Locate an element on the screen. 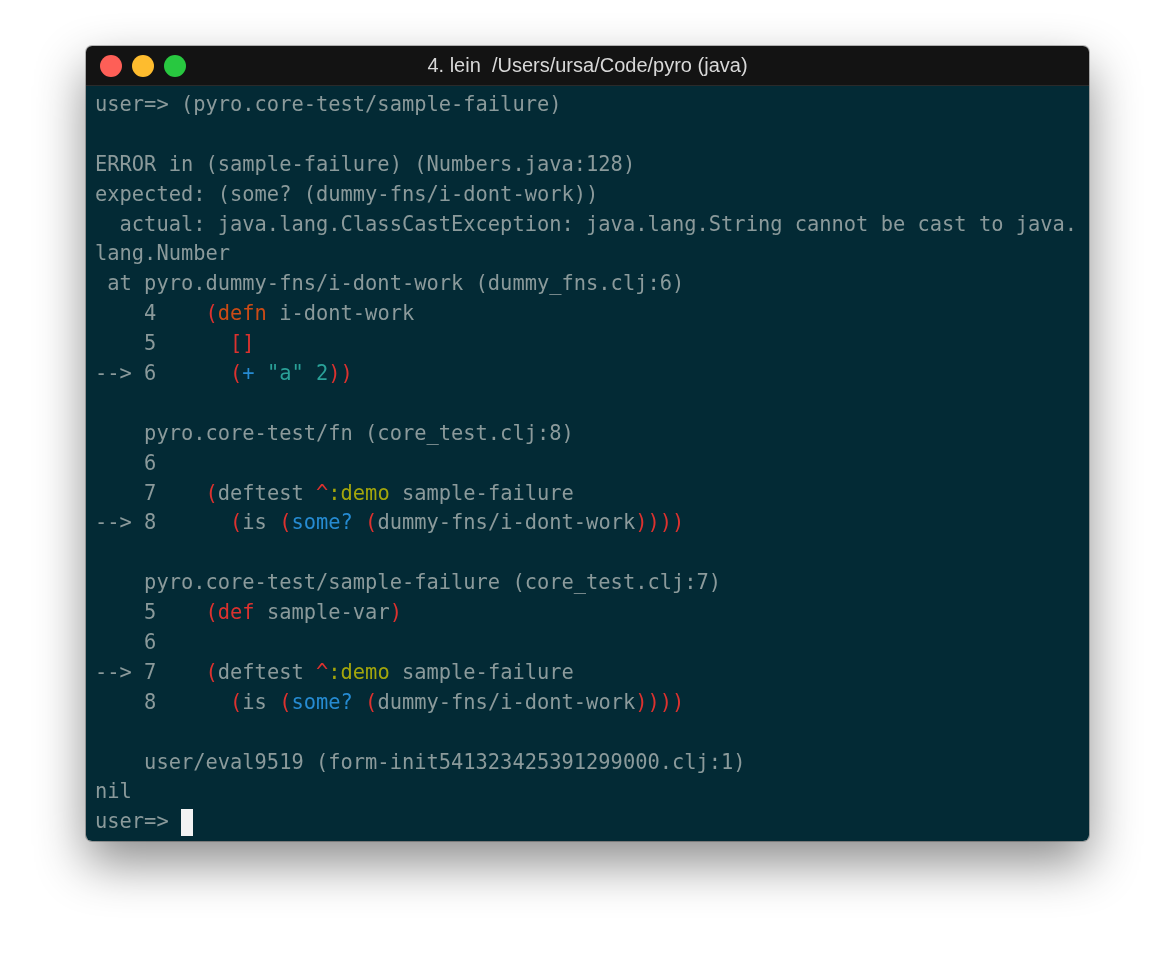 The height and width of the screenshot is (971, 1173). terminal-line: --> 8 (is (some? (dummy-fns/i-dont-work)))) is located at coordinates (390, 523).